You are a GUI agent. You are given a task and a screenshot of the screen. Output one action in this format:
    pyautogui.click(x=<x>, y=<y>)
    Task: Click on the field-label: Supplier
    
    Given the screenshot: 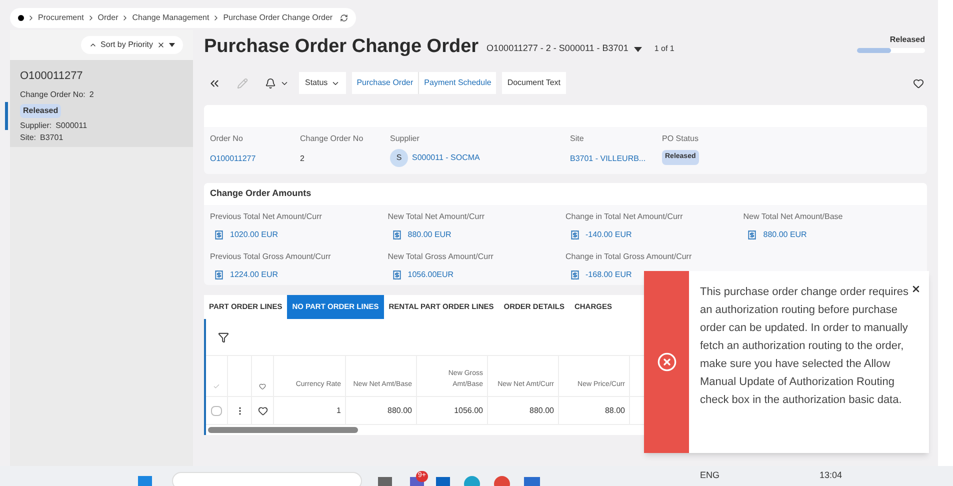 What is the action you would take?
    pyautogui.click(x=405, y=139)
    